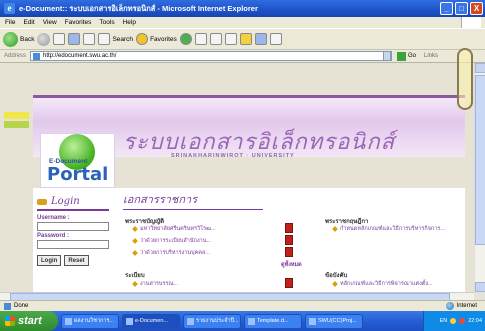 The image size is (485, 331). I want to click on scroll-up-button, so click(480, 68).